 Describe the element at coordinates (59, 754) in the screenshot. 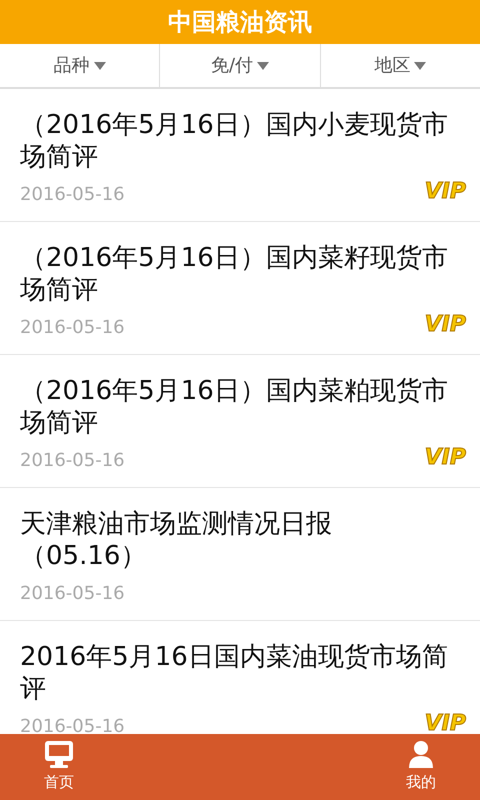

I see `monitor-icon` at that location.